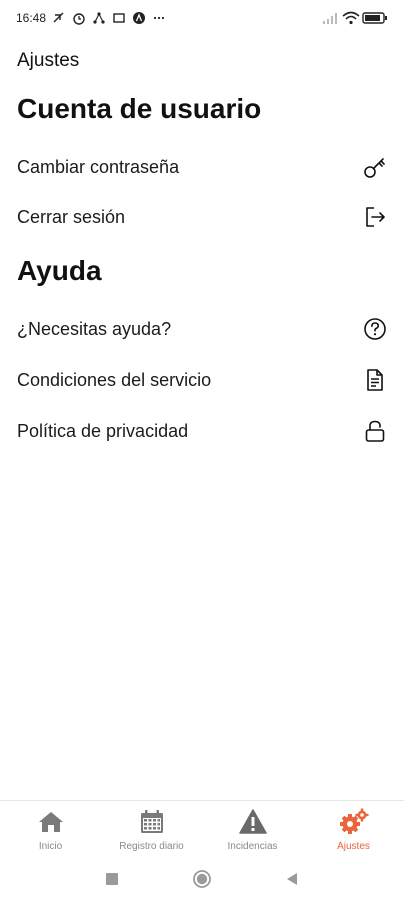 The width and height of the screenshot is (404, 900). I want to click on need-help-label: ¿Necesitas ayuda?, so click(94, 328).